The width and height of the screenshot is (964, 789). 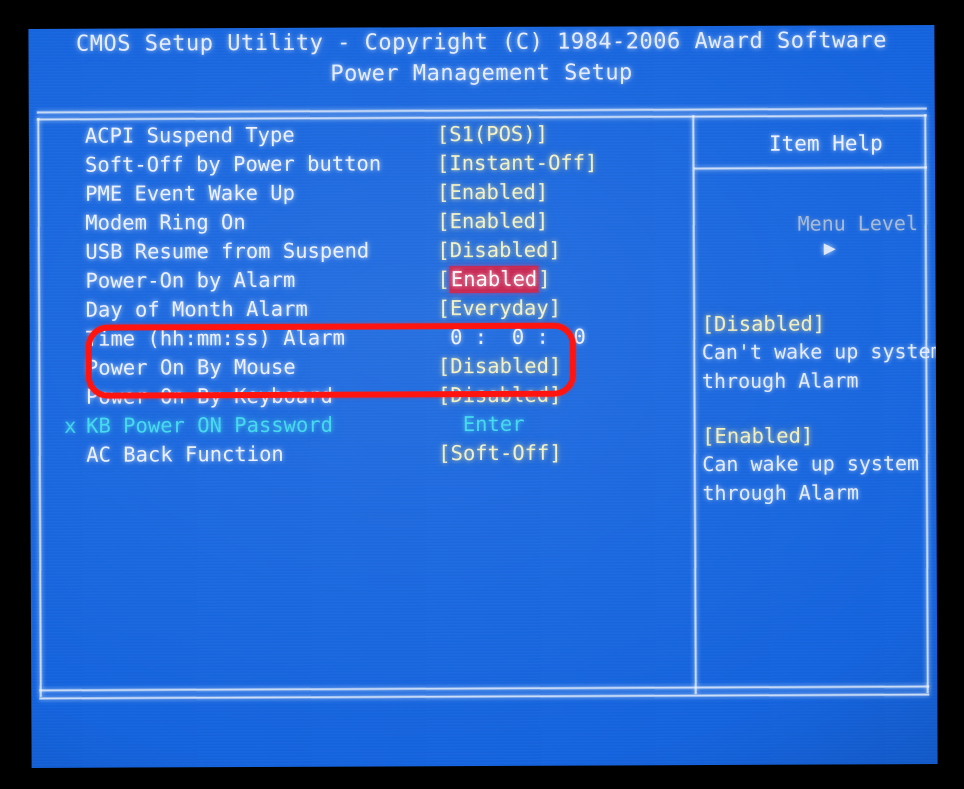 What do you see at coordinates (499, 249) in the screenshot?
I see `setting-value: [Disabled]` at bounding box center [499, 249].